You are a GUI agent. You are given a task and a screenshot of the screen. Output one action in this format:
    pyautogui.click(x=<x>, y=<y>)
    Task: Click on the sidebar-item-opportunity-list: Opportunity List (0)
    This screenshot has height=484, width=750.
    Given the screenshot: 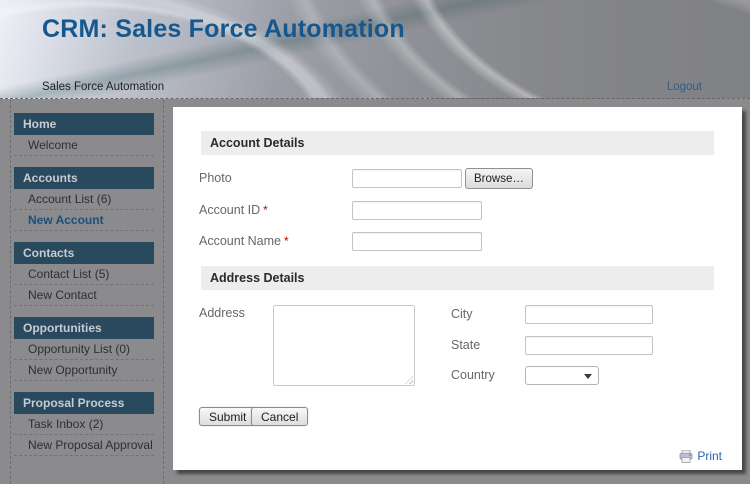 What is the action you would take?
    pyautogui.click(x=84, y=349)
    